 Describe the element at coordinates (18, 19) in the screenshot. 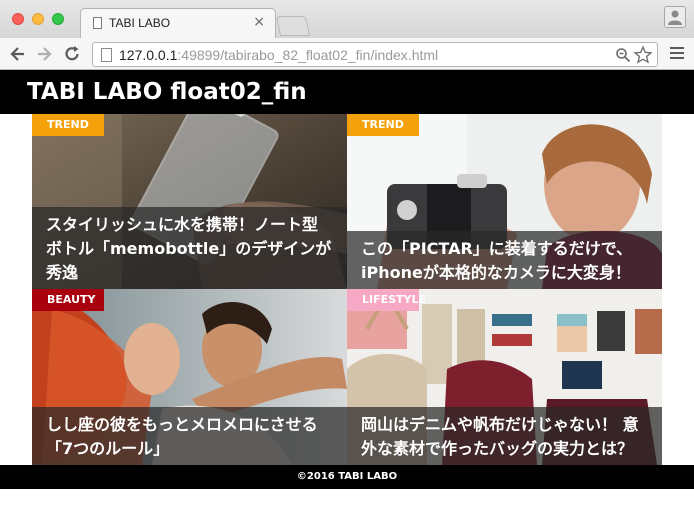

I see `close-window-button` at that location.